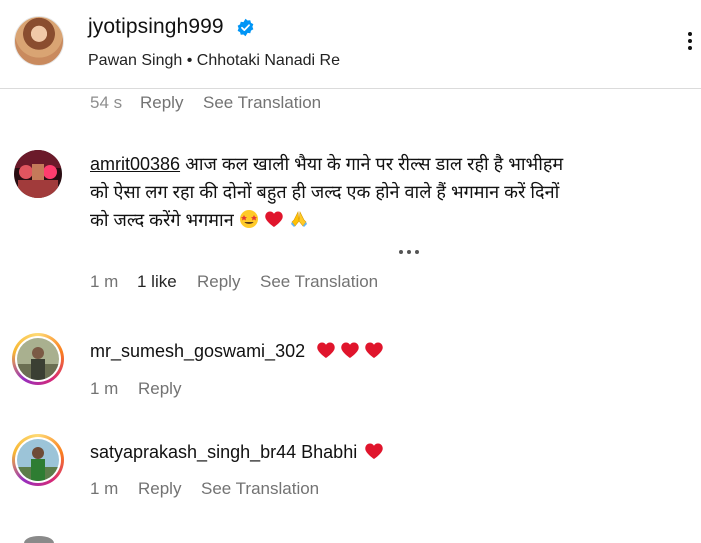 The height and width of the screenshot is (543, 701). Describe the element at coordinates (350, 391) in the screenshot. I see `comment-meta: 1 m Reply` at that location.